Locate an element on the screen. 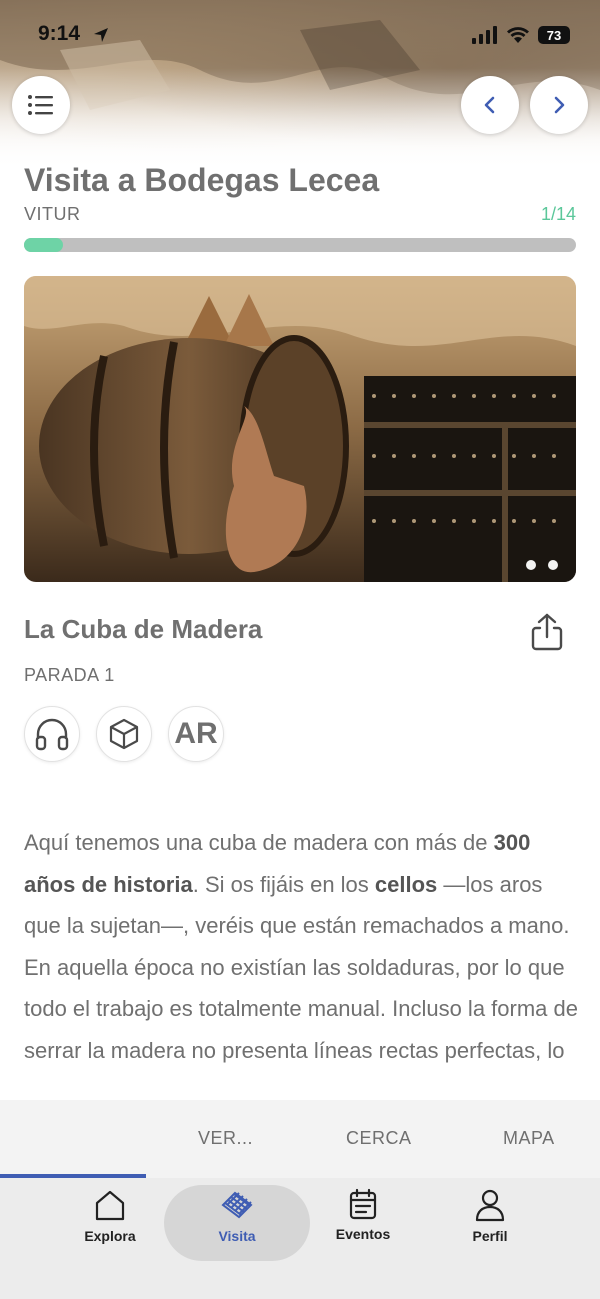  tab-explora: Explora is located at coordinates (110, 1225).